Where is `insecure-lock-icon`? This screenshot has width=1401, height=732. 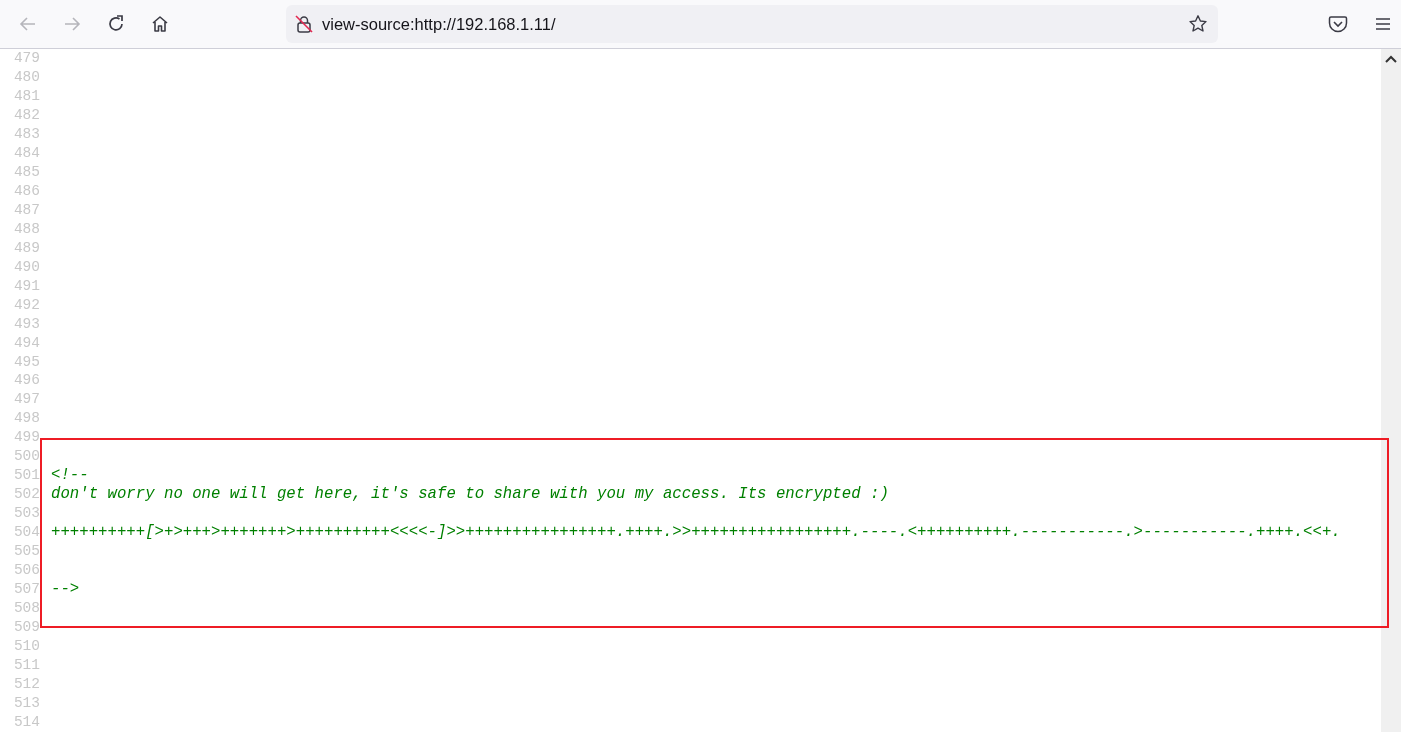 insecure-lock-icon is located at coordinates (304, 24).